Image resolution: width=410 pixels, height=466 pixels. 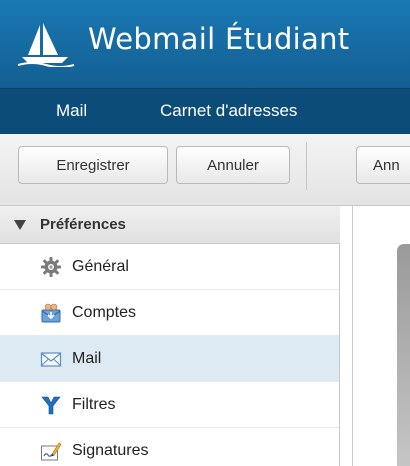 What do you see at coordinates (169, 359) in the screenshot?
I see `sidebar-item-mail: Mail` at bounding box center [169, 359].